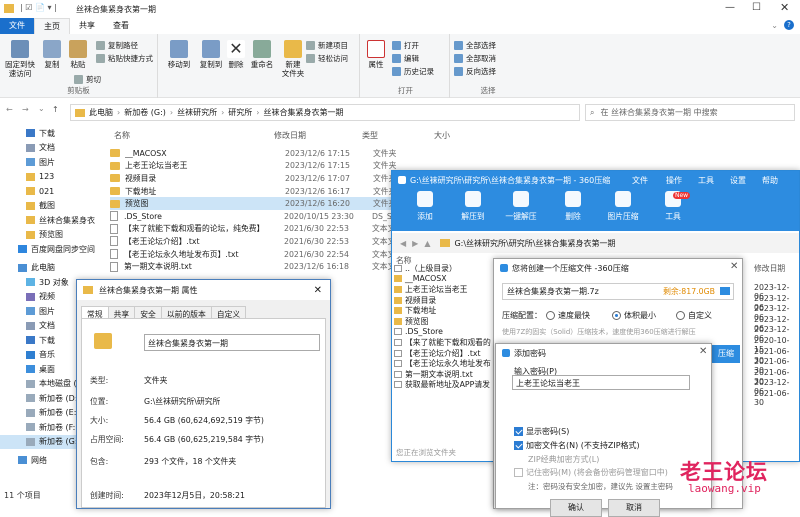  I want to click on zip-list-item: 上老王论坛当老王, so click(444, 289).